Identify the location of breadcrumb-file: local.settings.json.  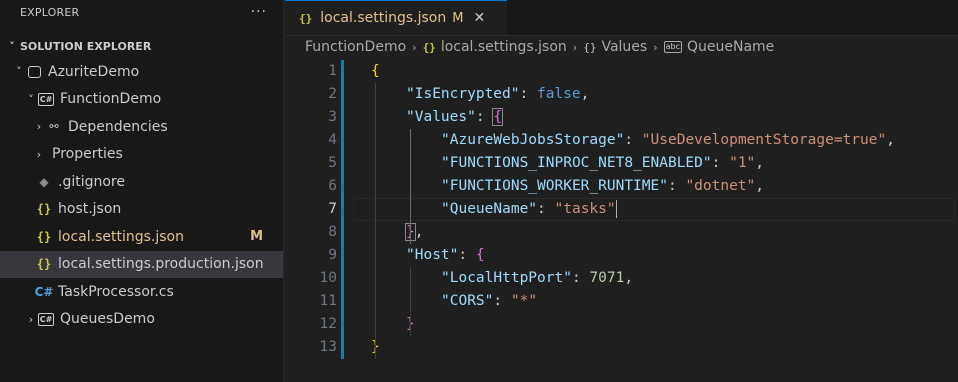
(504, 47).